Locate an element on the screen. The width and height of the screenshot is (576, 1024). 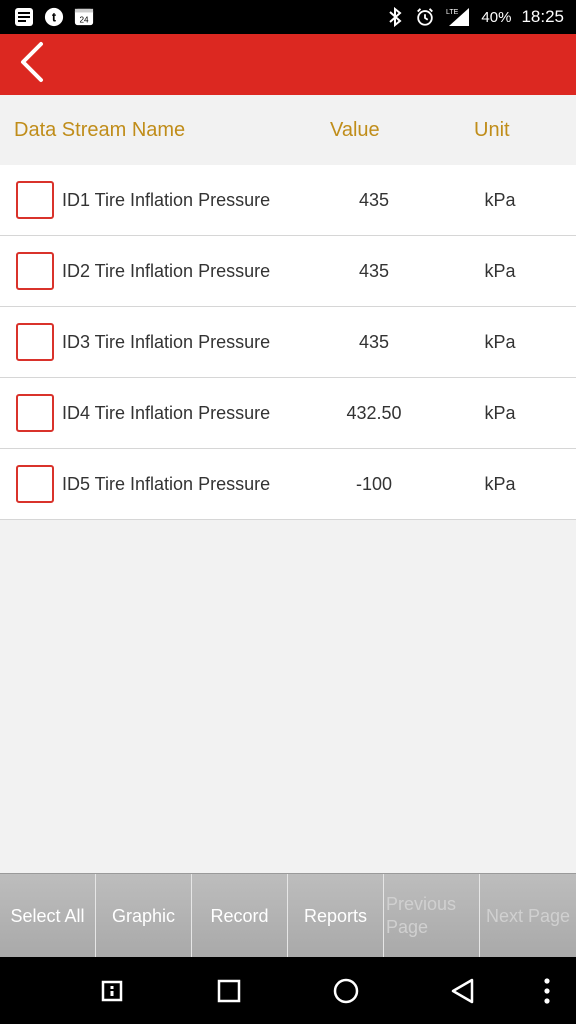
home-icon is located at coordinates (346, 991).